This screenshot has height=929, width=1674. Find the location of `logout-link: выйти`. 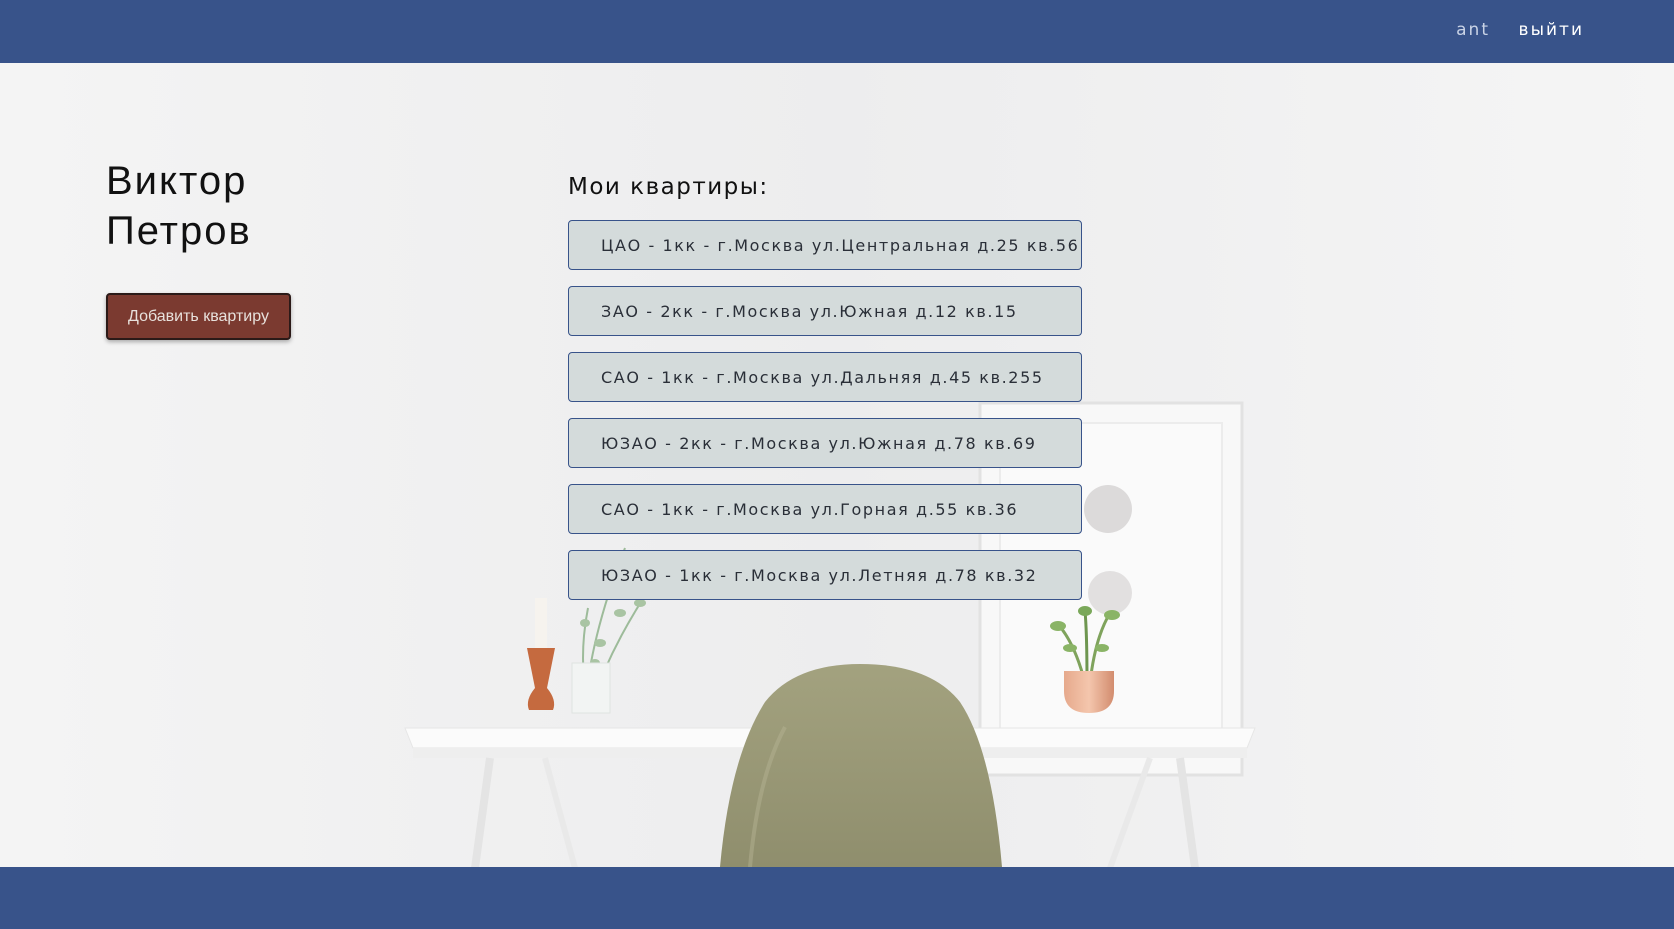

logout-link: выйти is located at coordinates (1551, 30).